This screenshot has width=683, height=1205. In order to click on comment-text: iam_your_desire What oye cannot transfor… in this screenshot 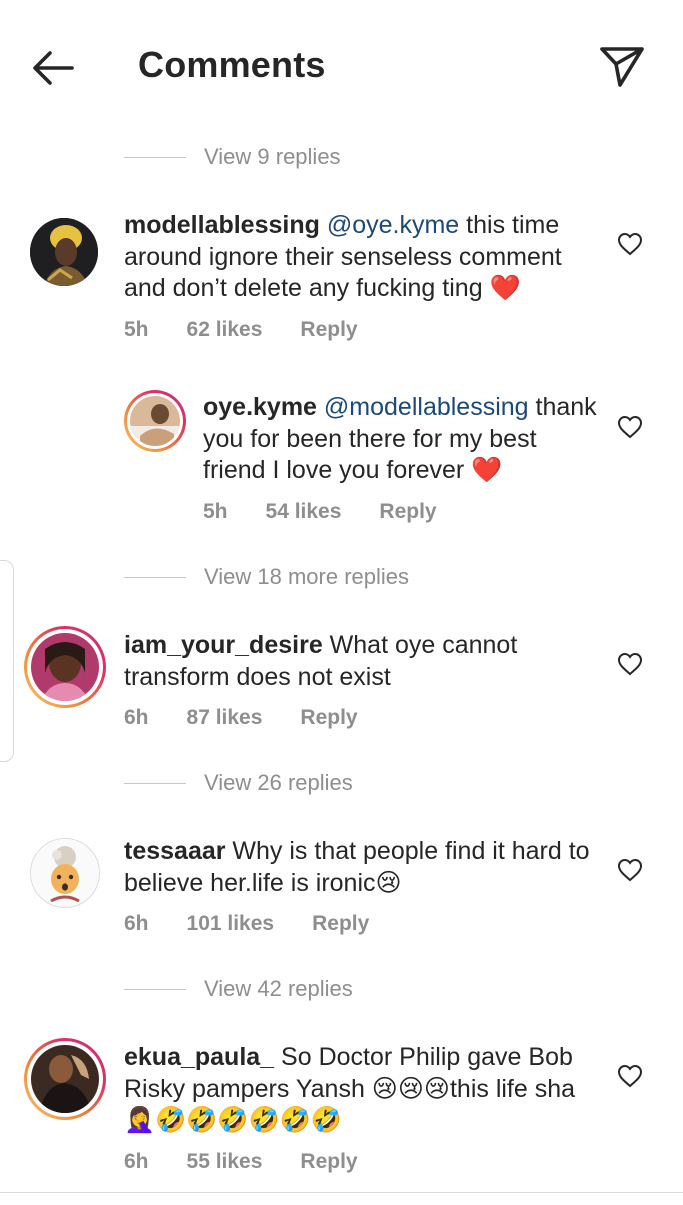, I will do `click(359, 661)`.